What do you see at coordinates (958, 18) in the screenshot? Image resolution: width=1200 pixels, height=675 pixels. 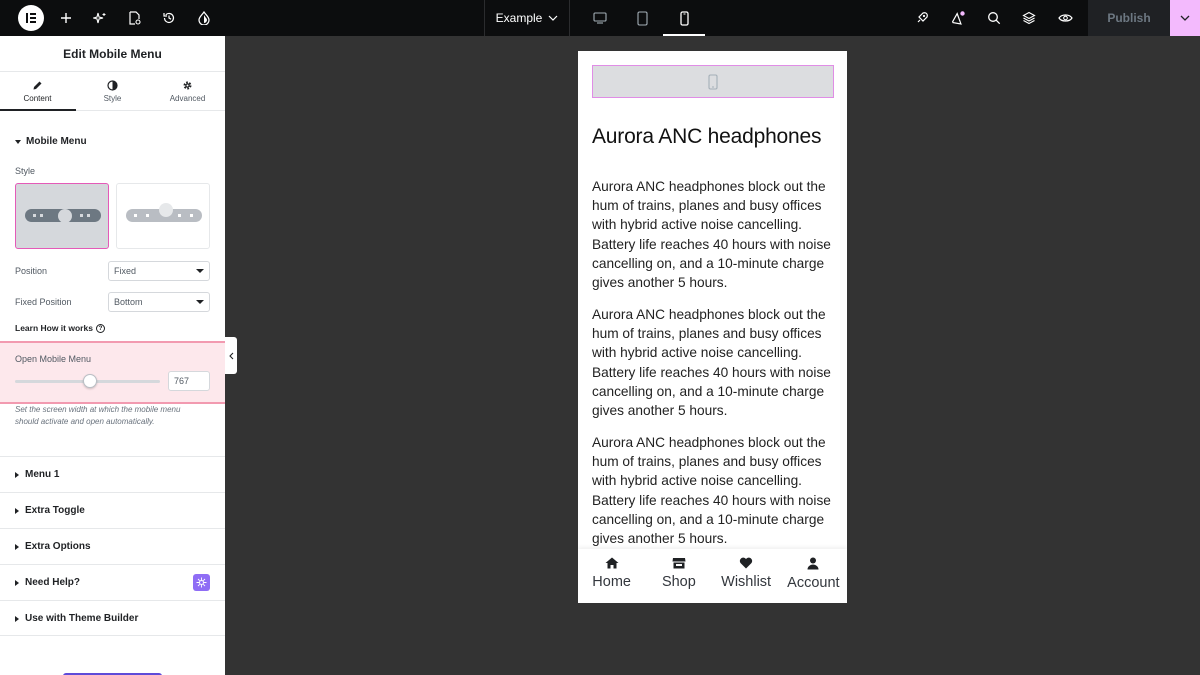 I see `notifications-icon` at bounding box center [958, 18].